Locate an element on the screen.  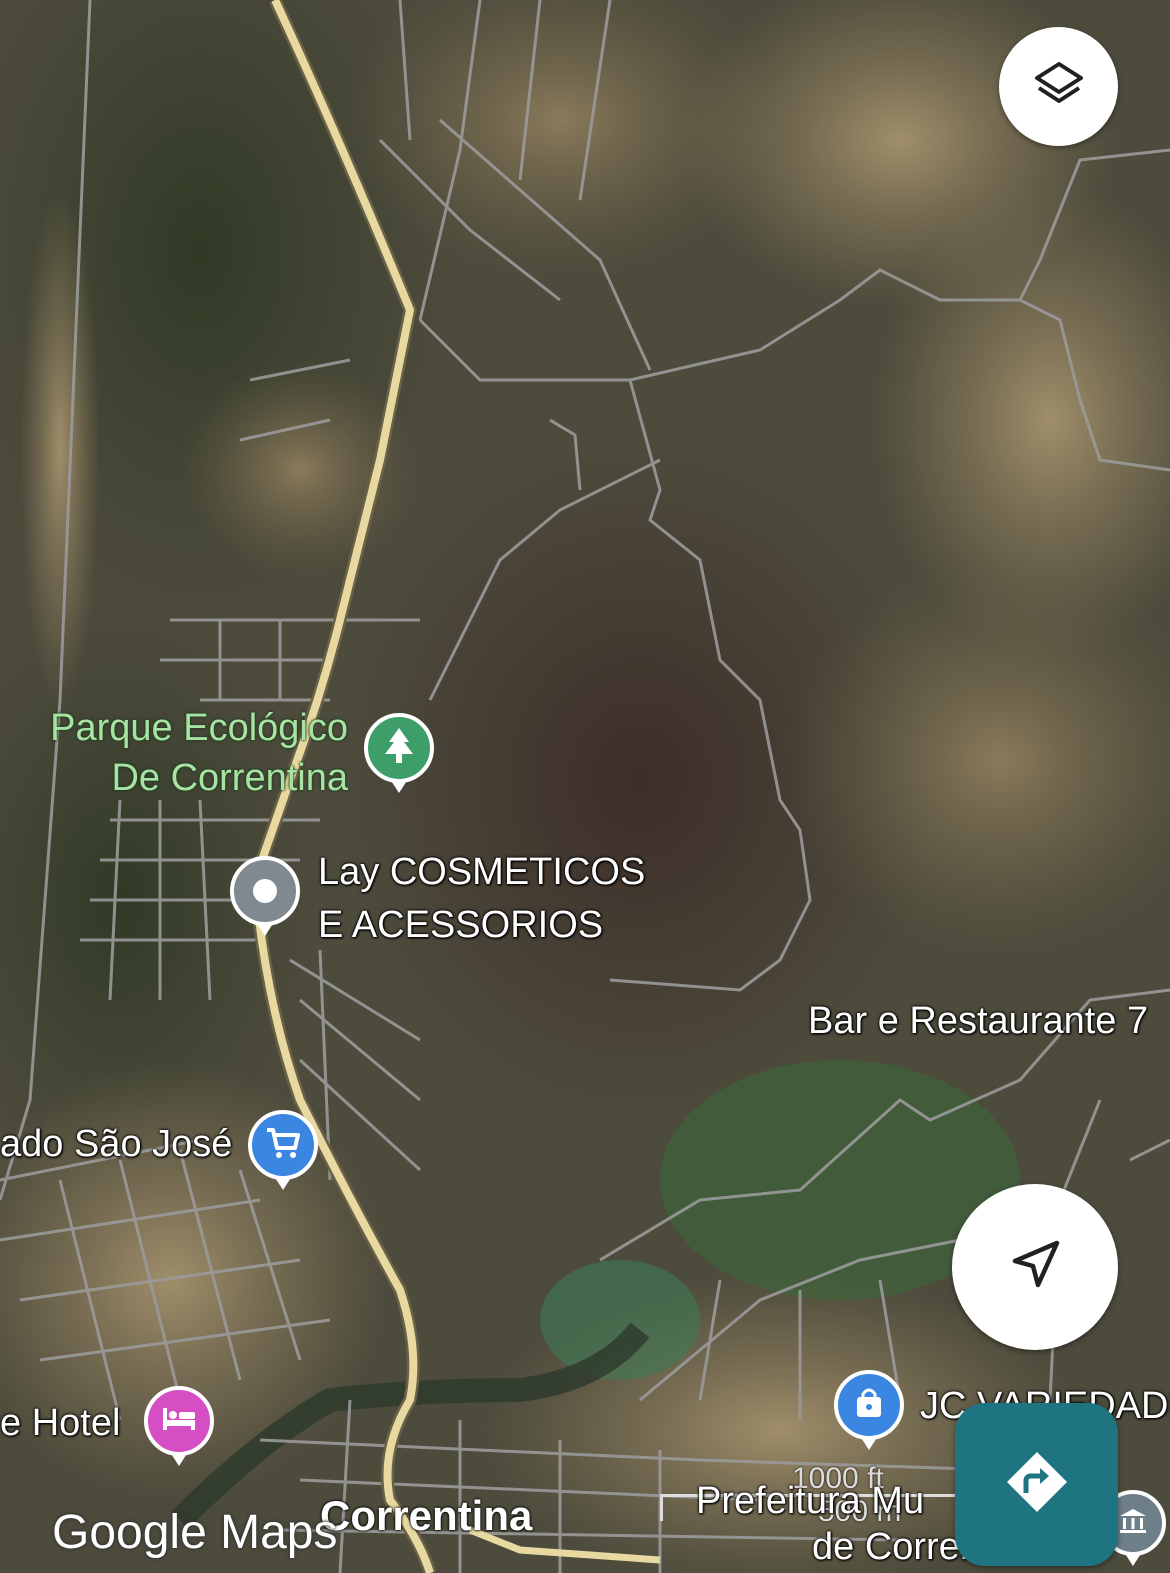
layers-icon is located at coordinates (1059, 86).